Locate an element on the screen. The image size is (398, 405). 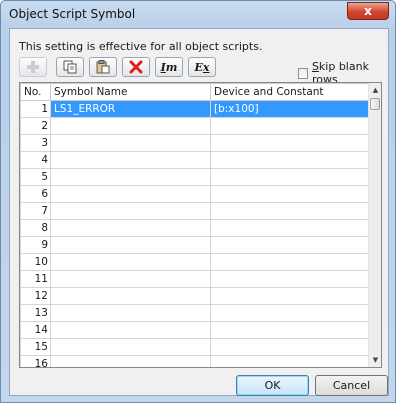
paste-icon is located at coordinates (103, 67).